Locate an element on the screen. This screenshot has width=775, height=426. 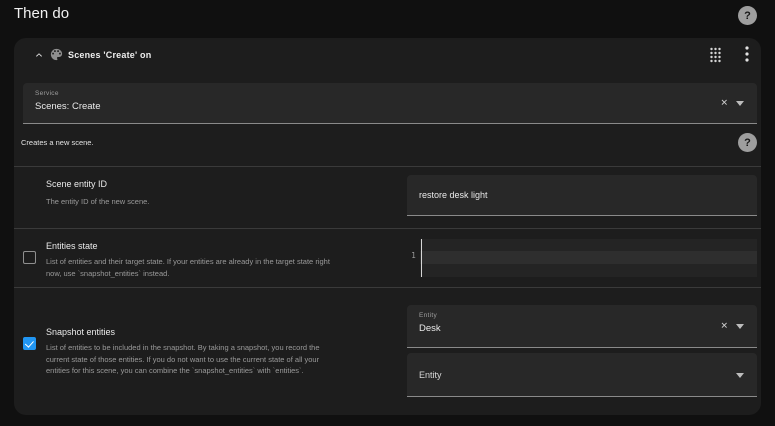
entity-picker-label: Entity is located at coordinates (428, 315).